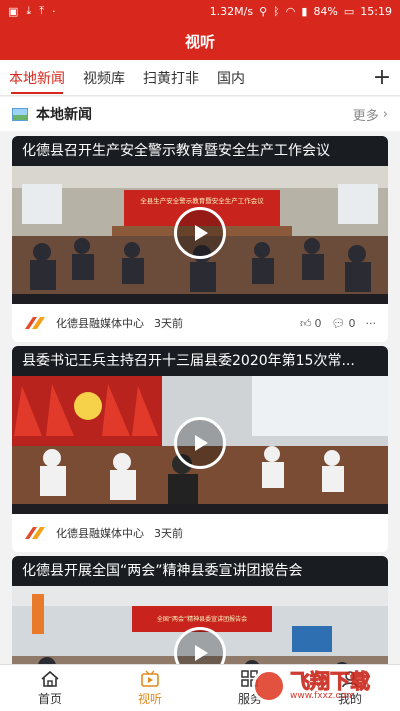 Image resolution: width=400 pixels, height=711 pixels. I want to click on more-label: 更多, so click(365, 116).